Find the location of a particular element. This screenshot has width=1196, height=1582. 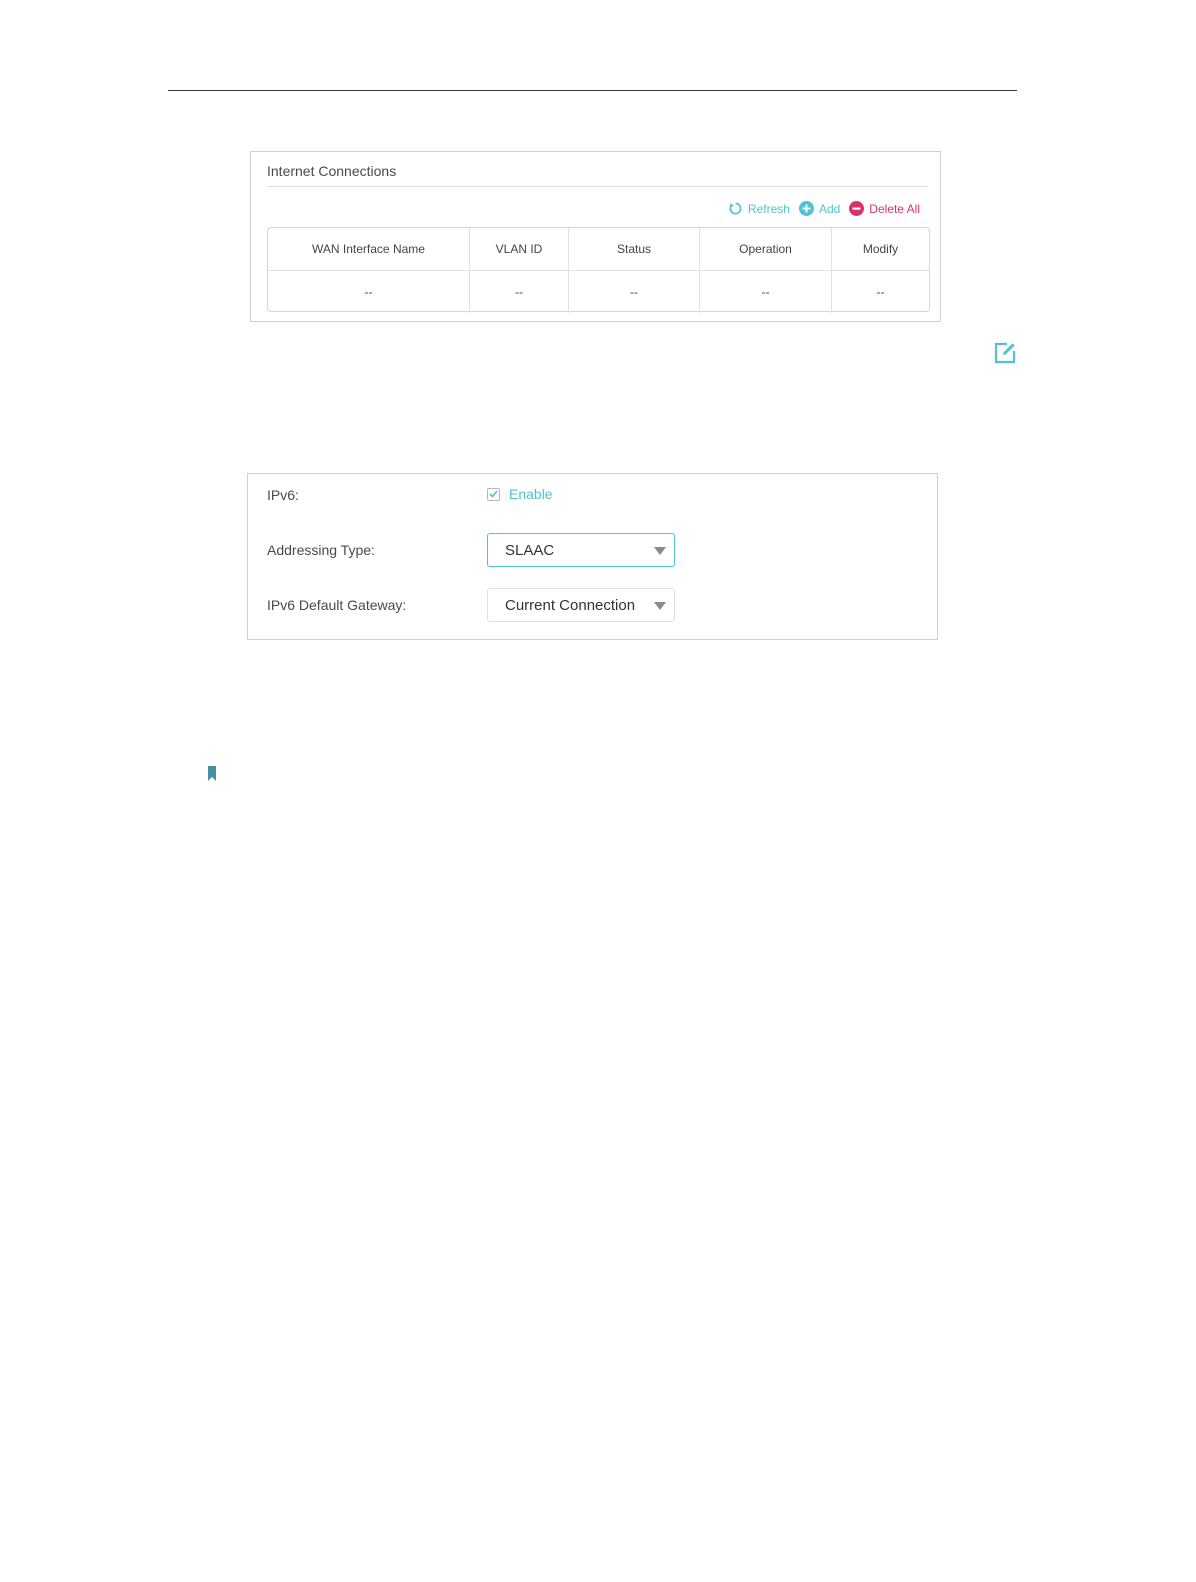

panel-title: Internet Connections is located at coordinates (332, 171).